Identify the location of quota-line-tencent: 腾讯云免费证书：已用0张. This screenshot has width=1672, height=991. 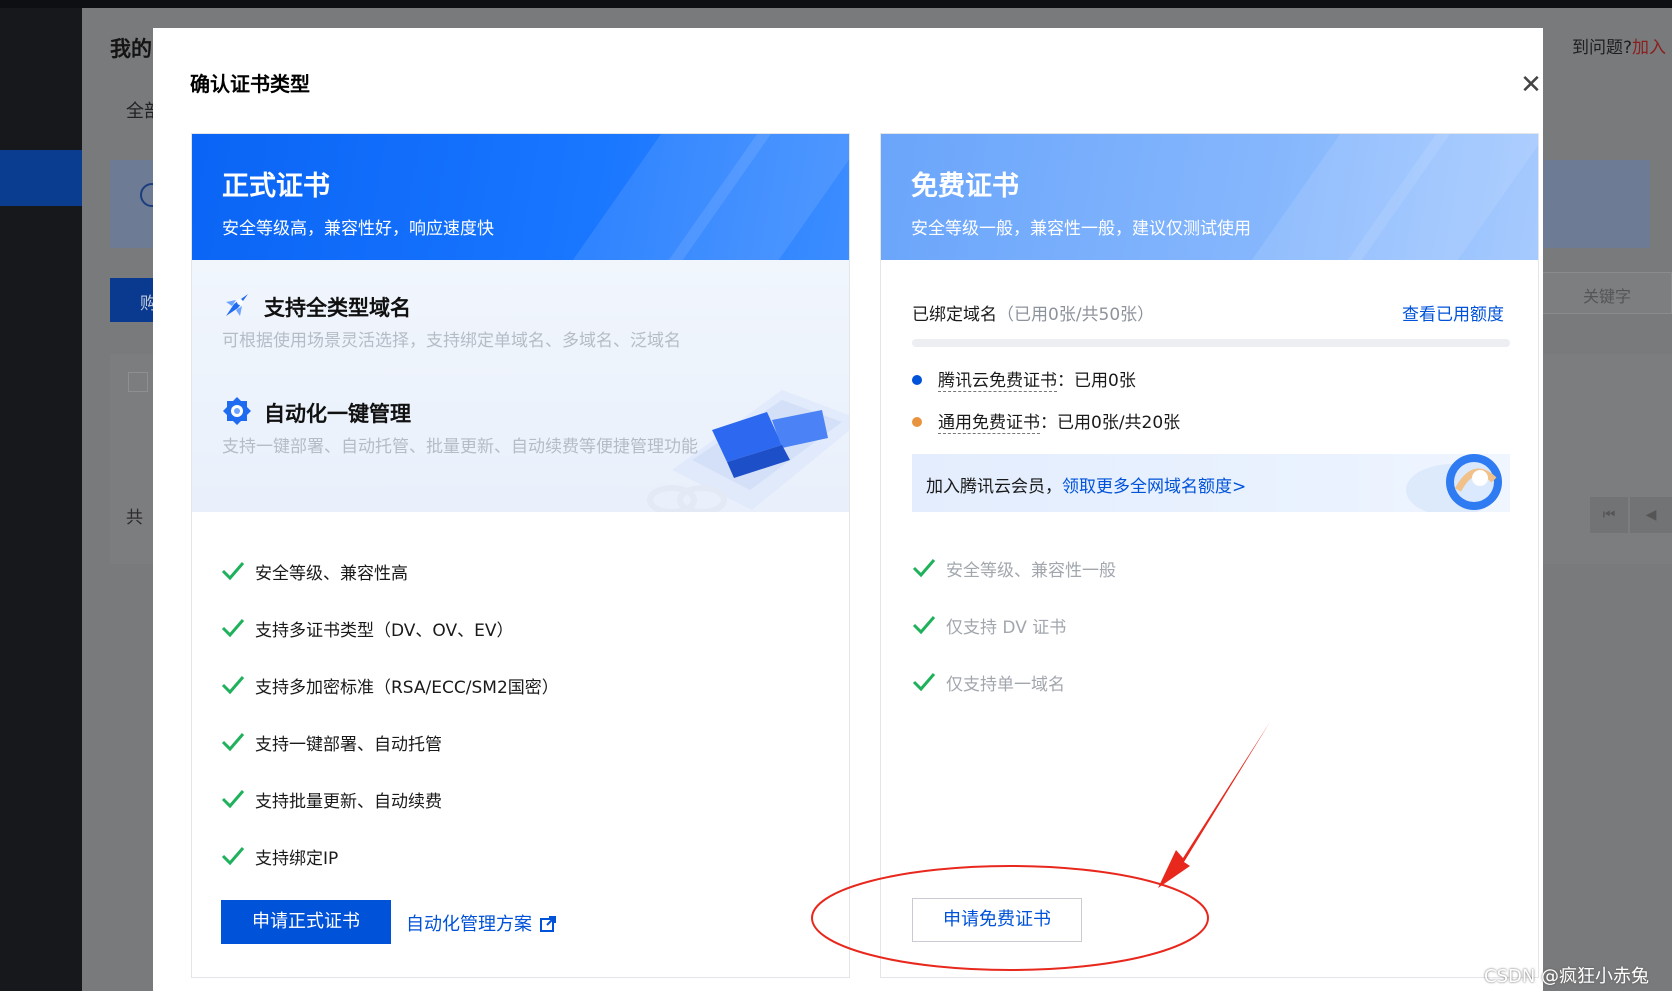
(1024, 379).